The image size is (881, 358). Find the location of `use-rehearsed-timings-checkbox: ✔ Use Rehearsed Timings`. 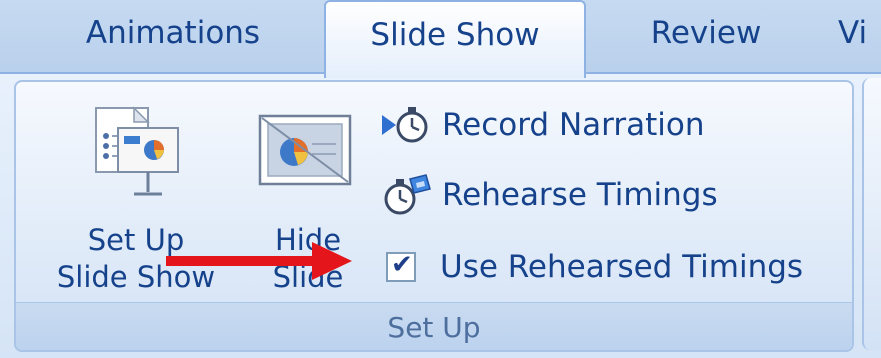

use-rehearsed-timings-checkbox: ✔ Use Rehearsed Timings is located at coordinates (591, 267).